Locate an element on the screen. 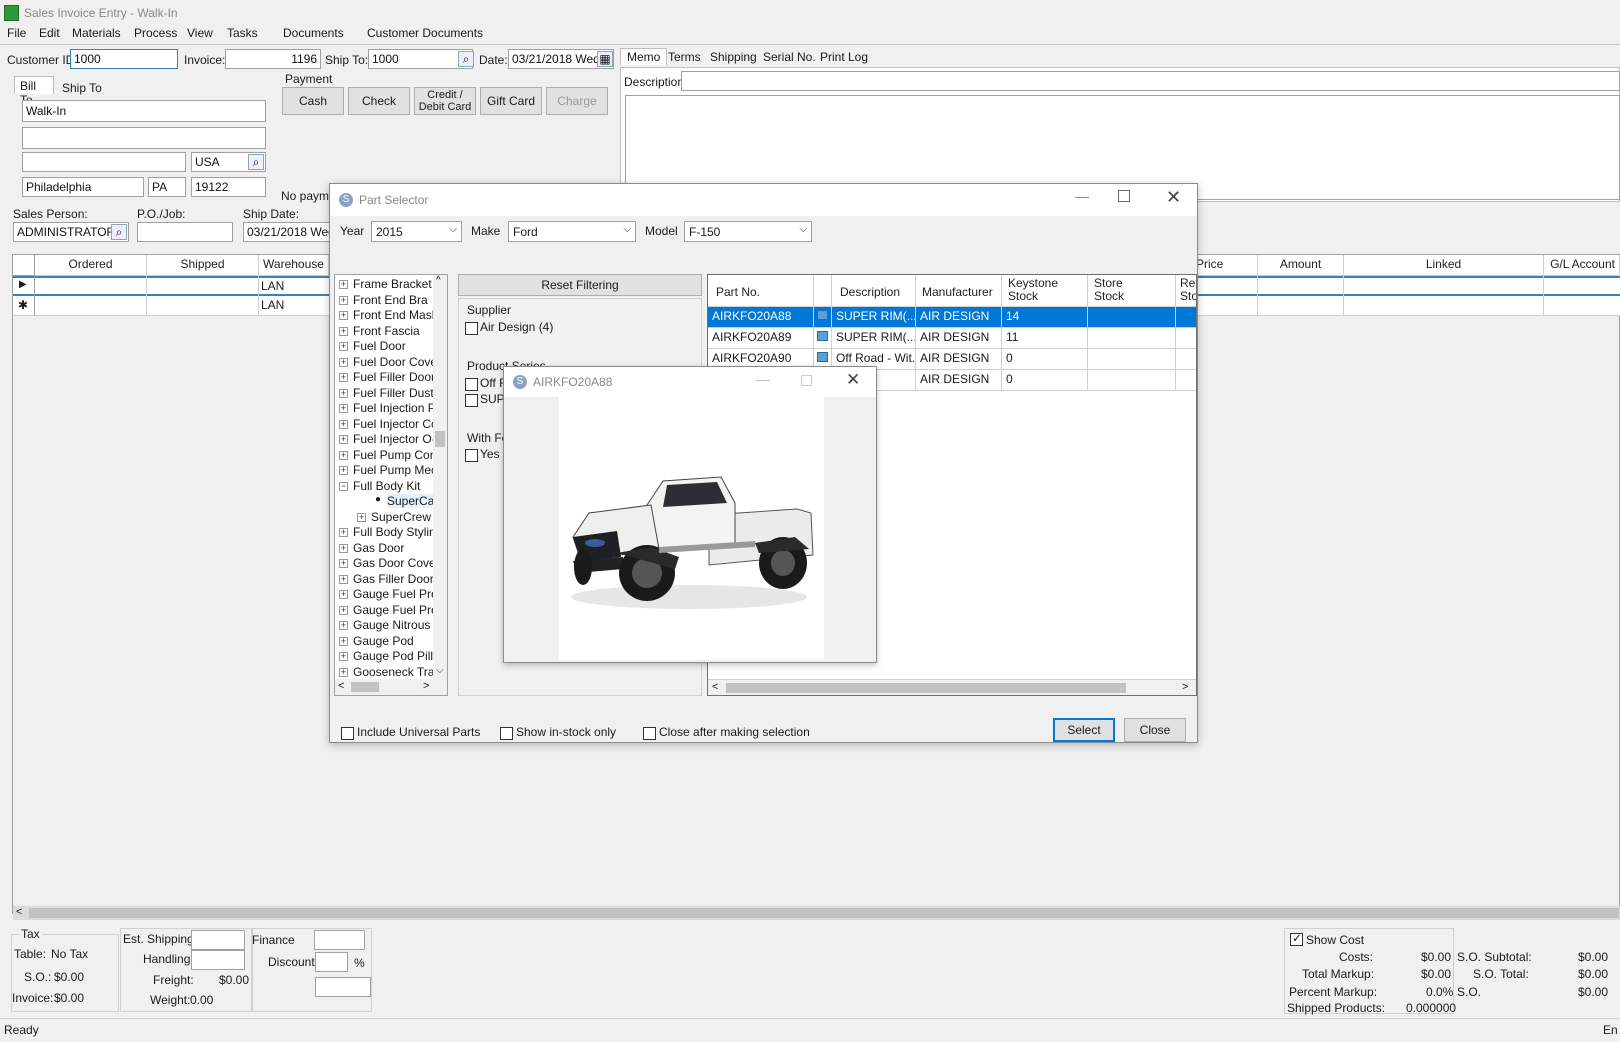  dialog-titlebar is located at coordinates (763, 200).